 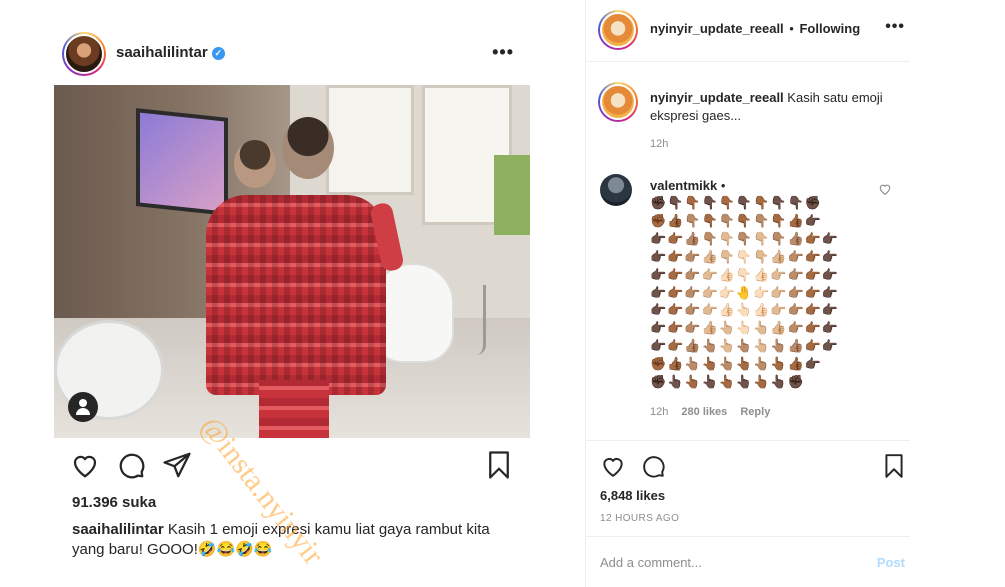 I want to click on emoji-row: ✊🏾👍🏾👇🏽👇🏾👇🏽👇🏾👇🏽👇🏾👍🏾👉🏿, so click(x=736, y=220).